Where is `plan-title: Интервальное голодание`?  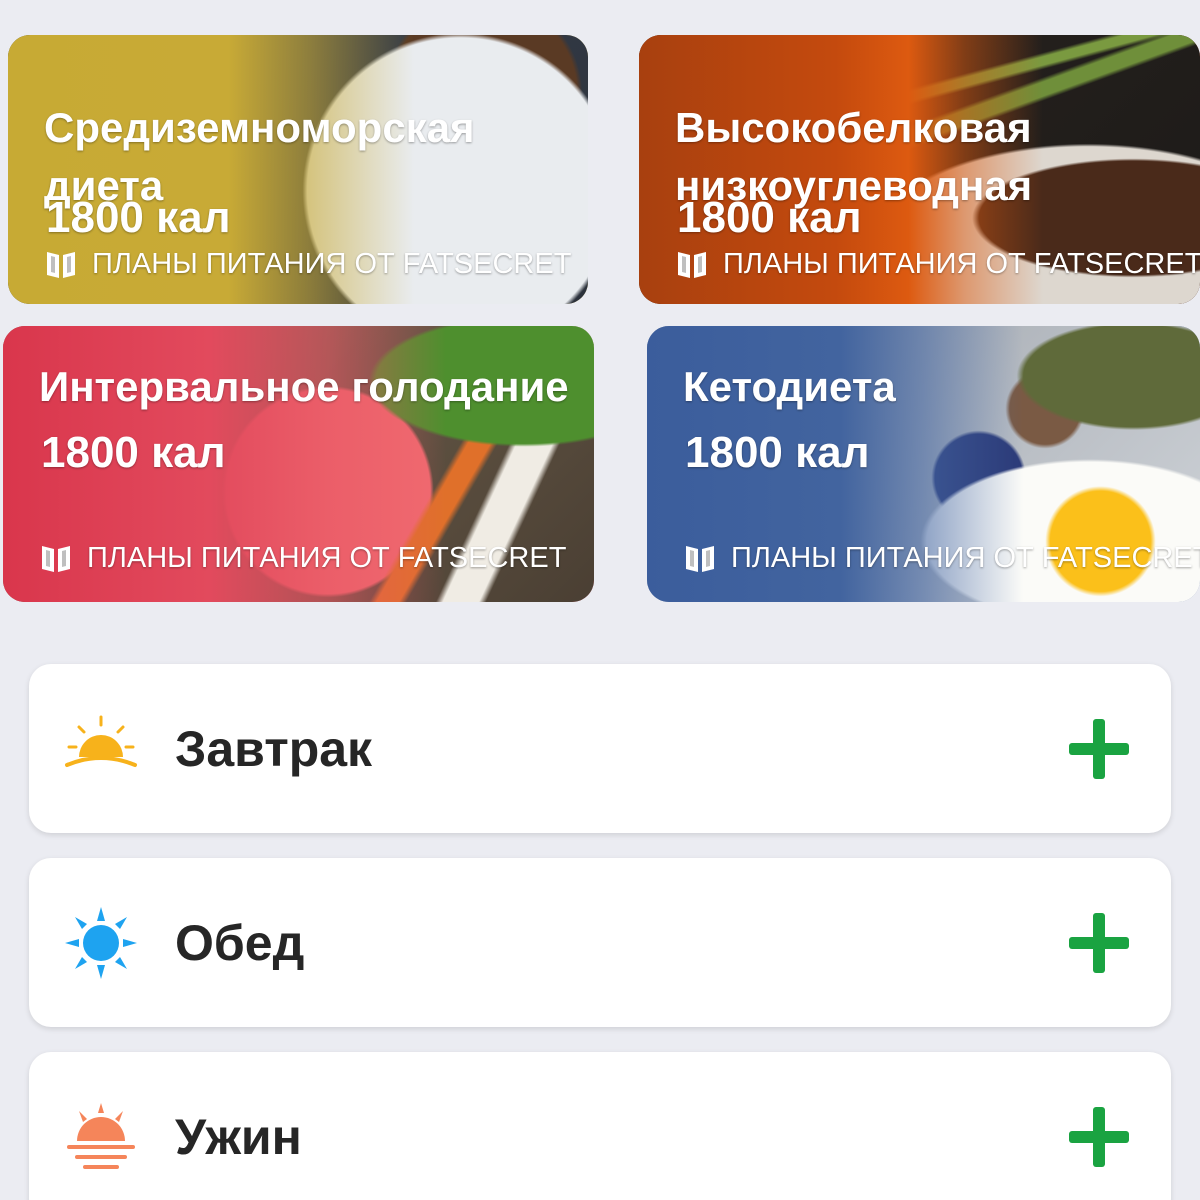 plan-title: Интервальное голодание is located at coordinates (304, 386).